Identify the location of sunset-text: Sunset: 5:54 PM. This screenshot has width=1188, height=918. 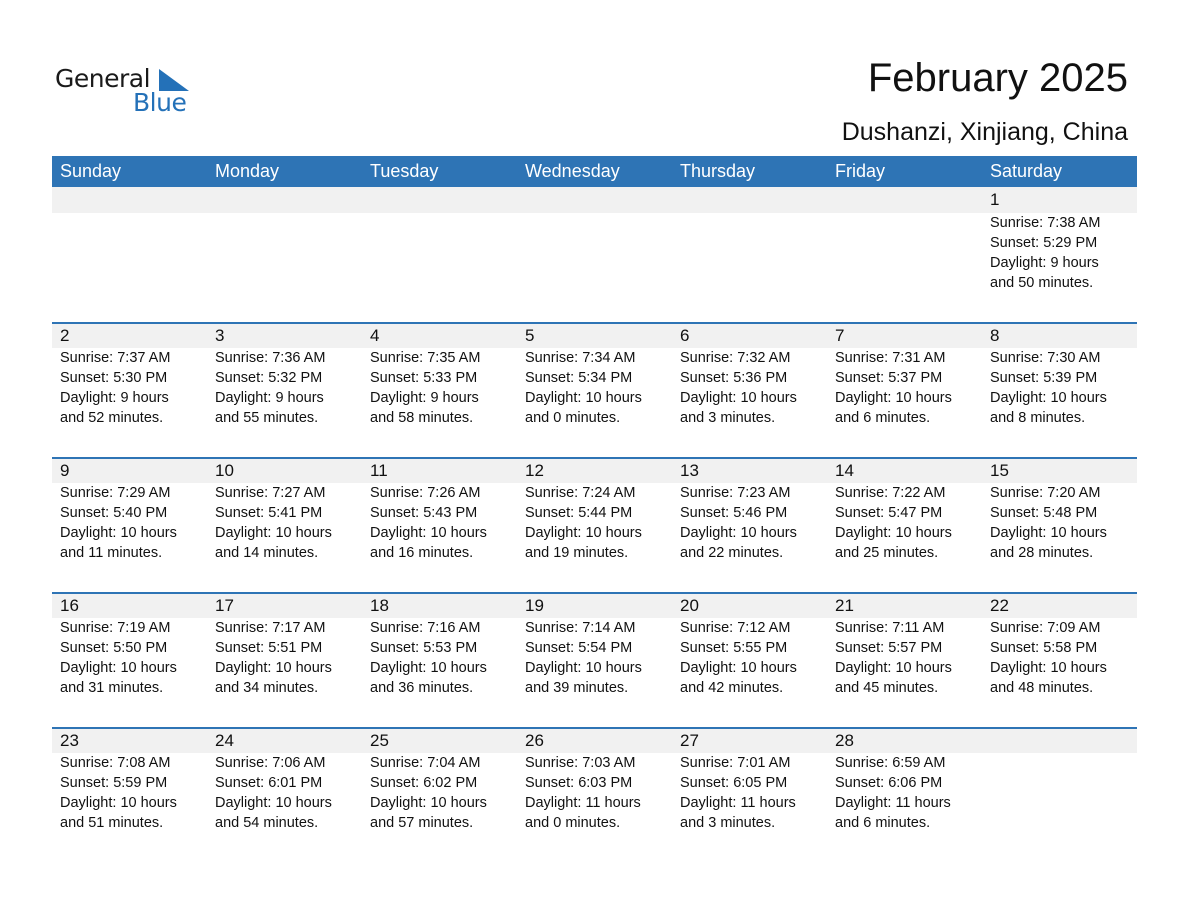
(579, 648).